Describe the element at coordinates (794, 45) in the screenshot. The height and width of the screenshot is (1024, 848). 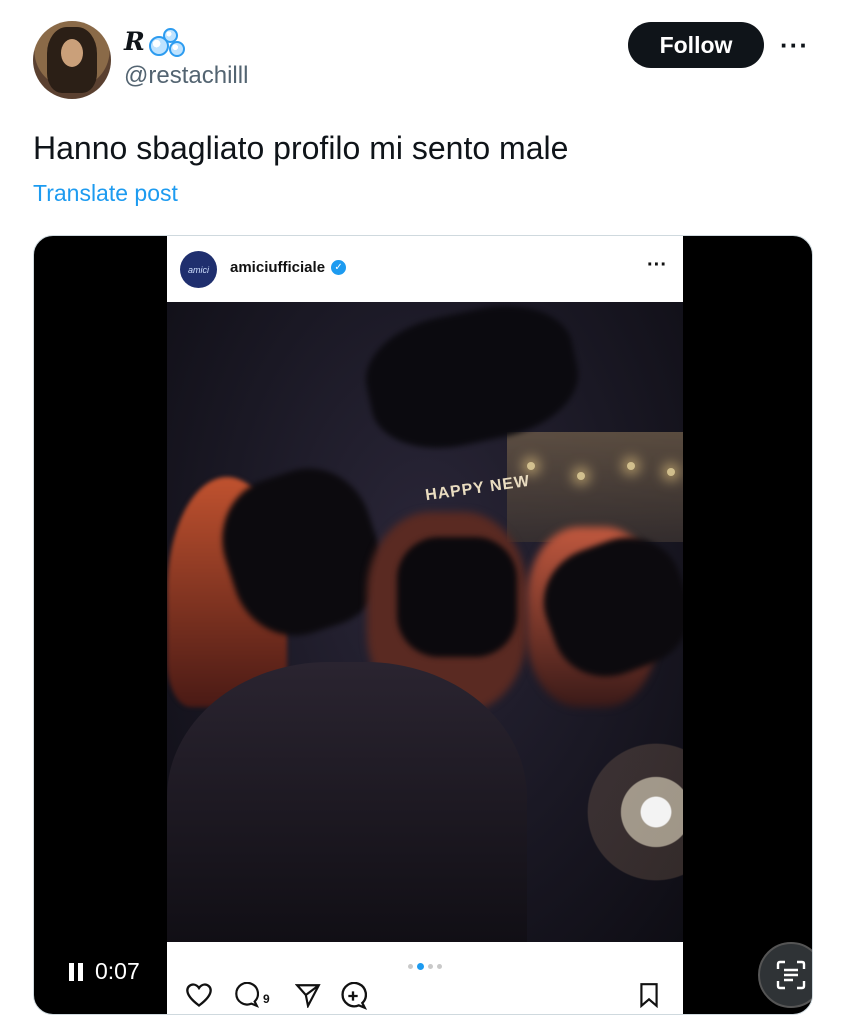
I see `more-options-icon: ···` at that location.